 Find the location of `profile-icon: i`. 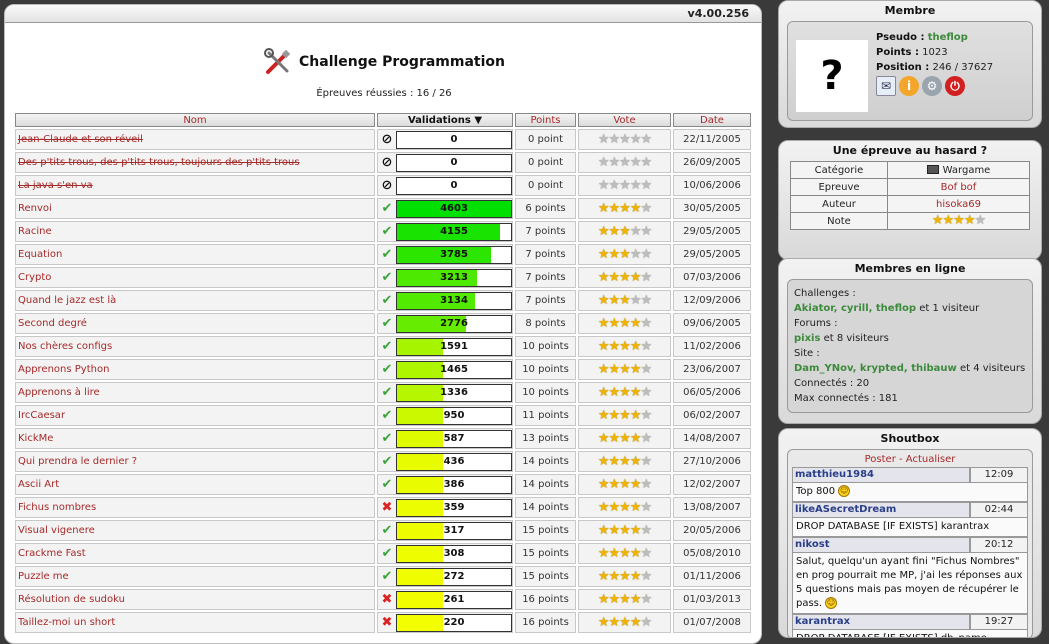

profile-icon: i is located at coordinates (909, 86).